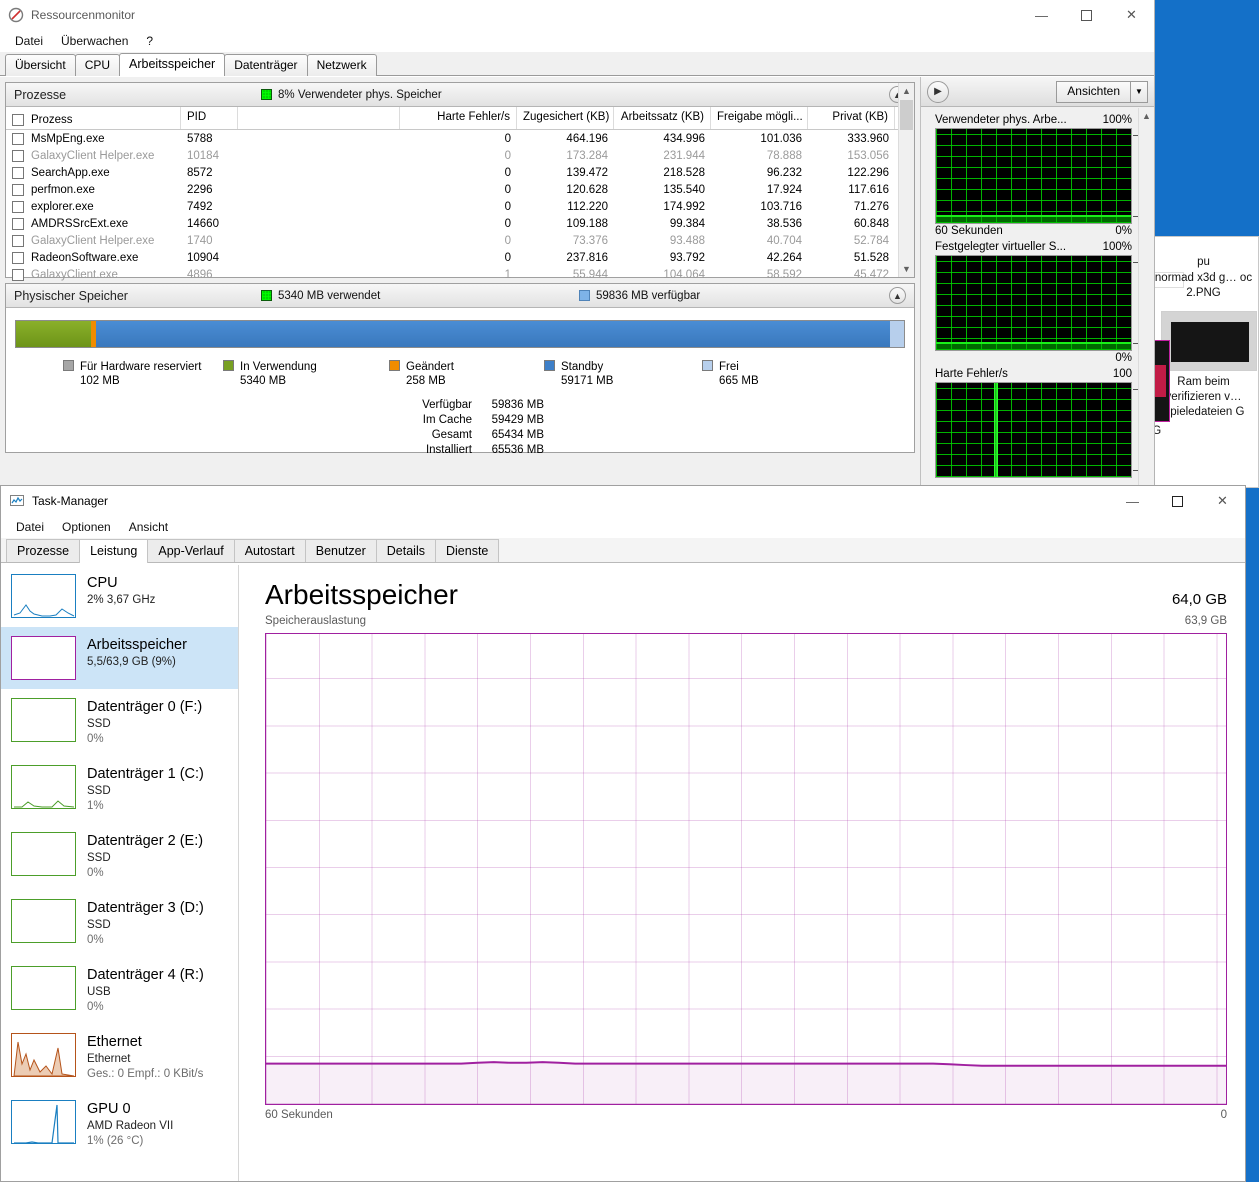 This screenshot has height=1182, width=1259. I want to click on bar-segment-in-use, so click(54, 334).